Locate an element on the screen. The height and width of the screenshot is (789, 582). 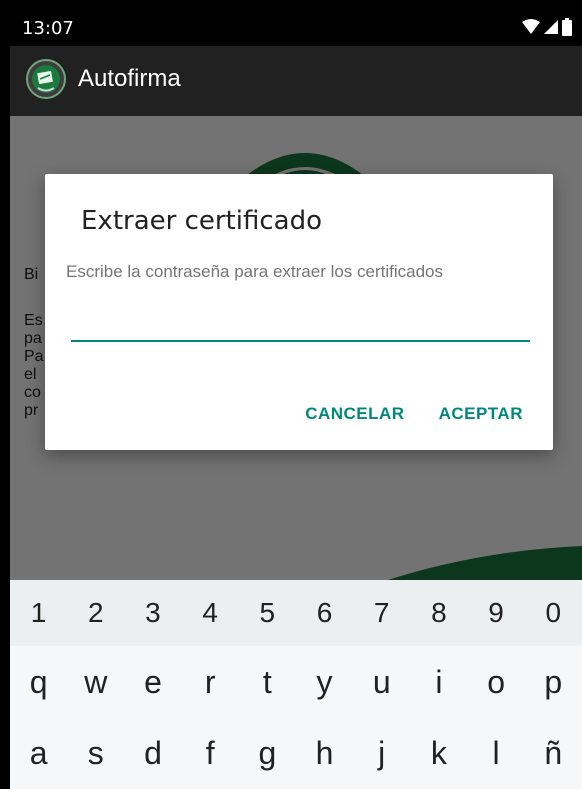
key-0: 0 is located at coordinates (553, 613).